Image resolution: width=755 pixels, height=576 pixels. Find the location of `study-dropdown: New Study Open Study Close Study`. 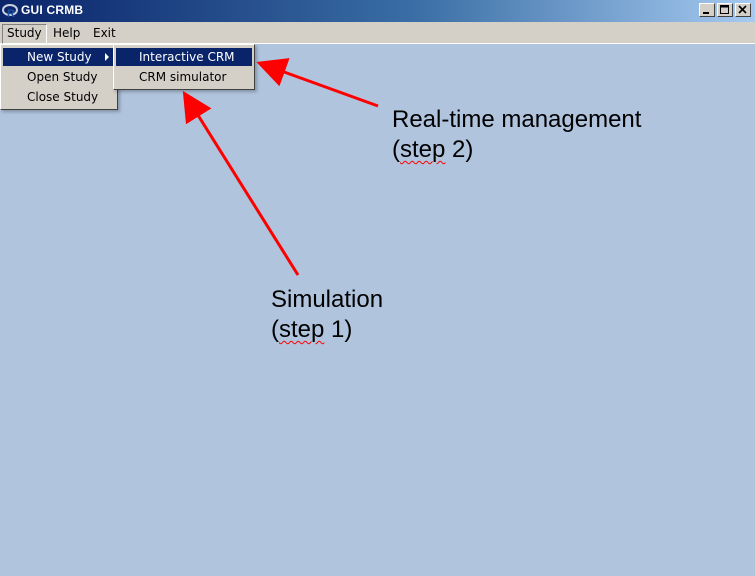

study-dropdown: New Study Open Study Close Study is located at coordinates (59, 77).